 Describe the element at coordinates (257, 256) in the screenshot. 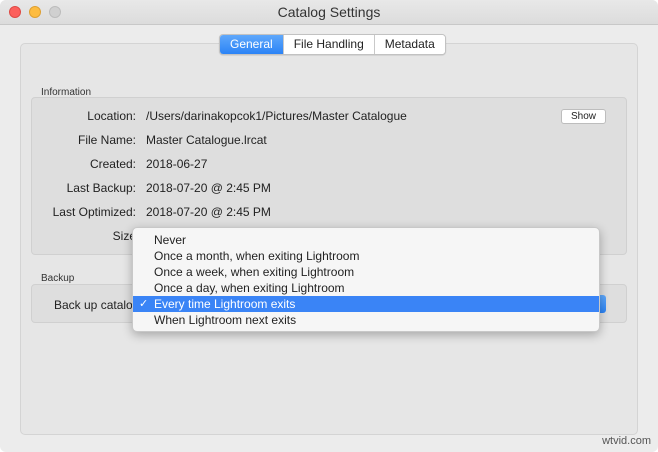

I see `menu-item-label: Once a month, when exiting Lightroom` at that location.